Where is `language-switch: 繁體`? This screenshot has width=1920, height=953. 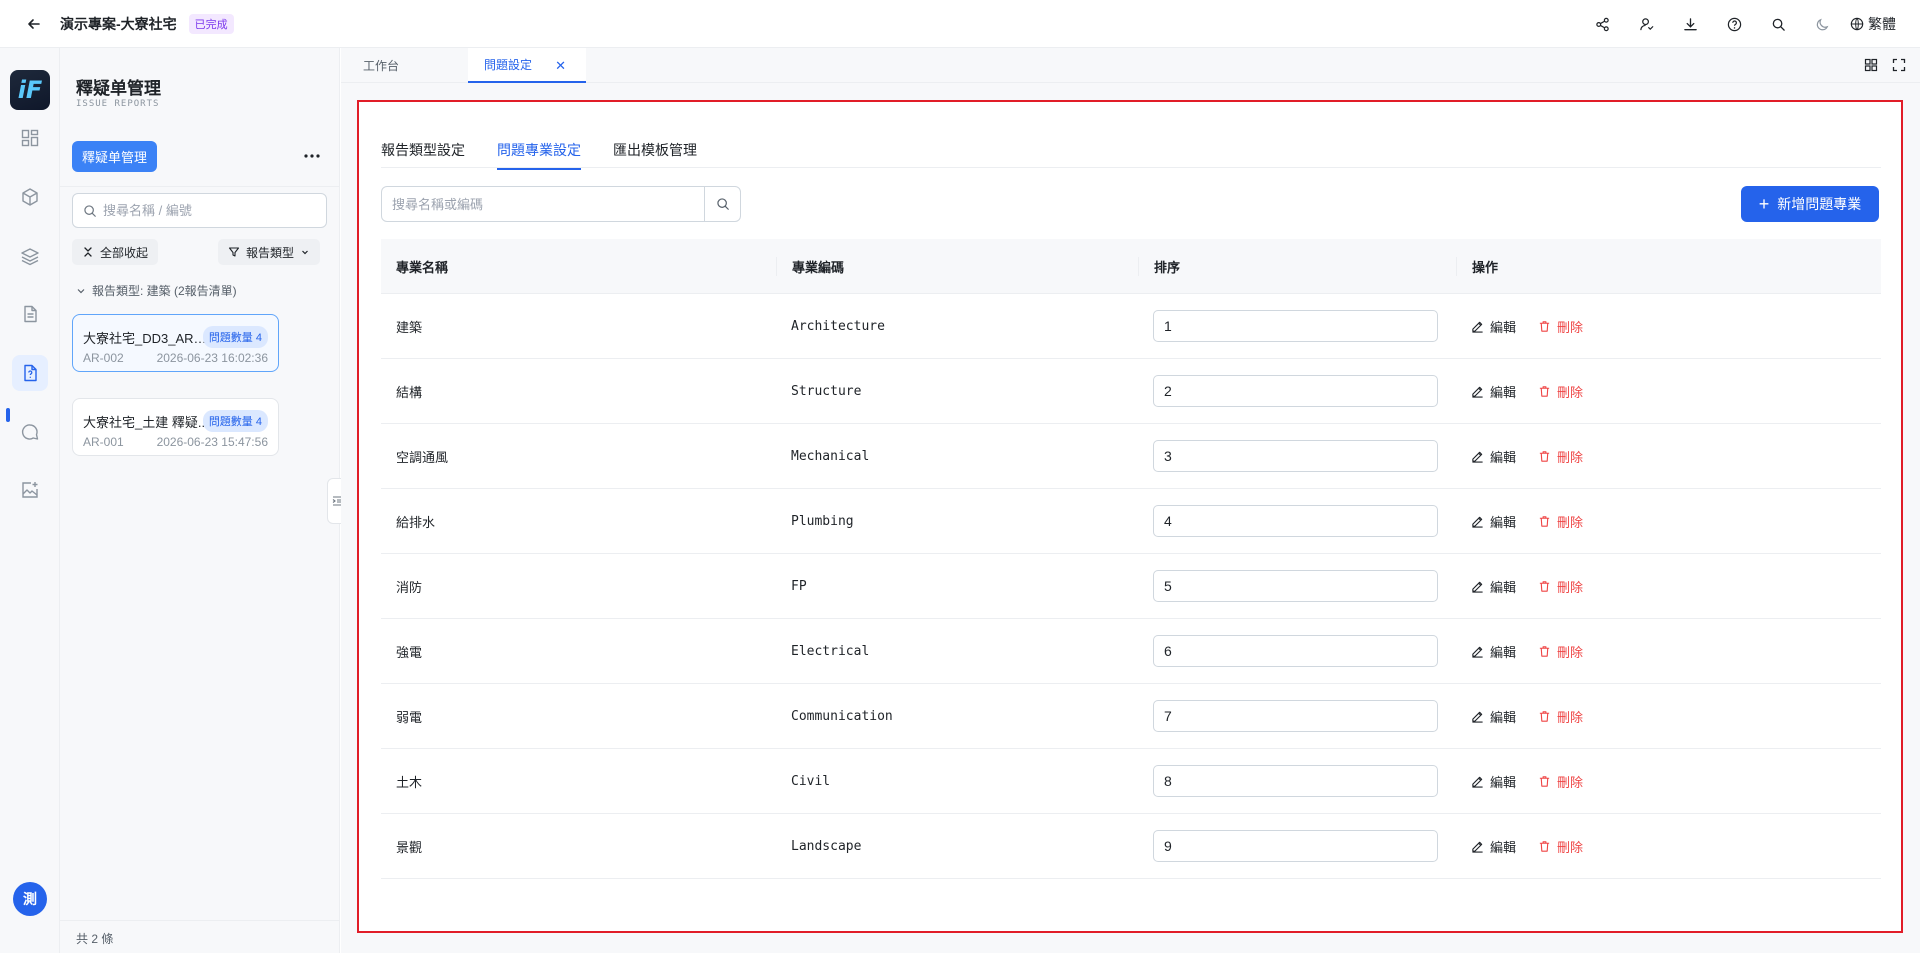 language-switch: 繁體 is located at coordinates (1873, 24).